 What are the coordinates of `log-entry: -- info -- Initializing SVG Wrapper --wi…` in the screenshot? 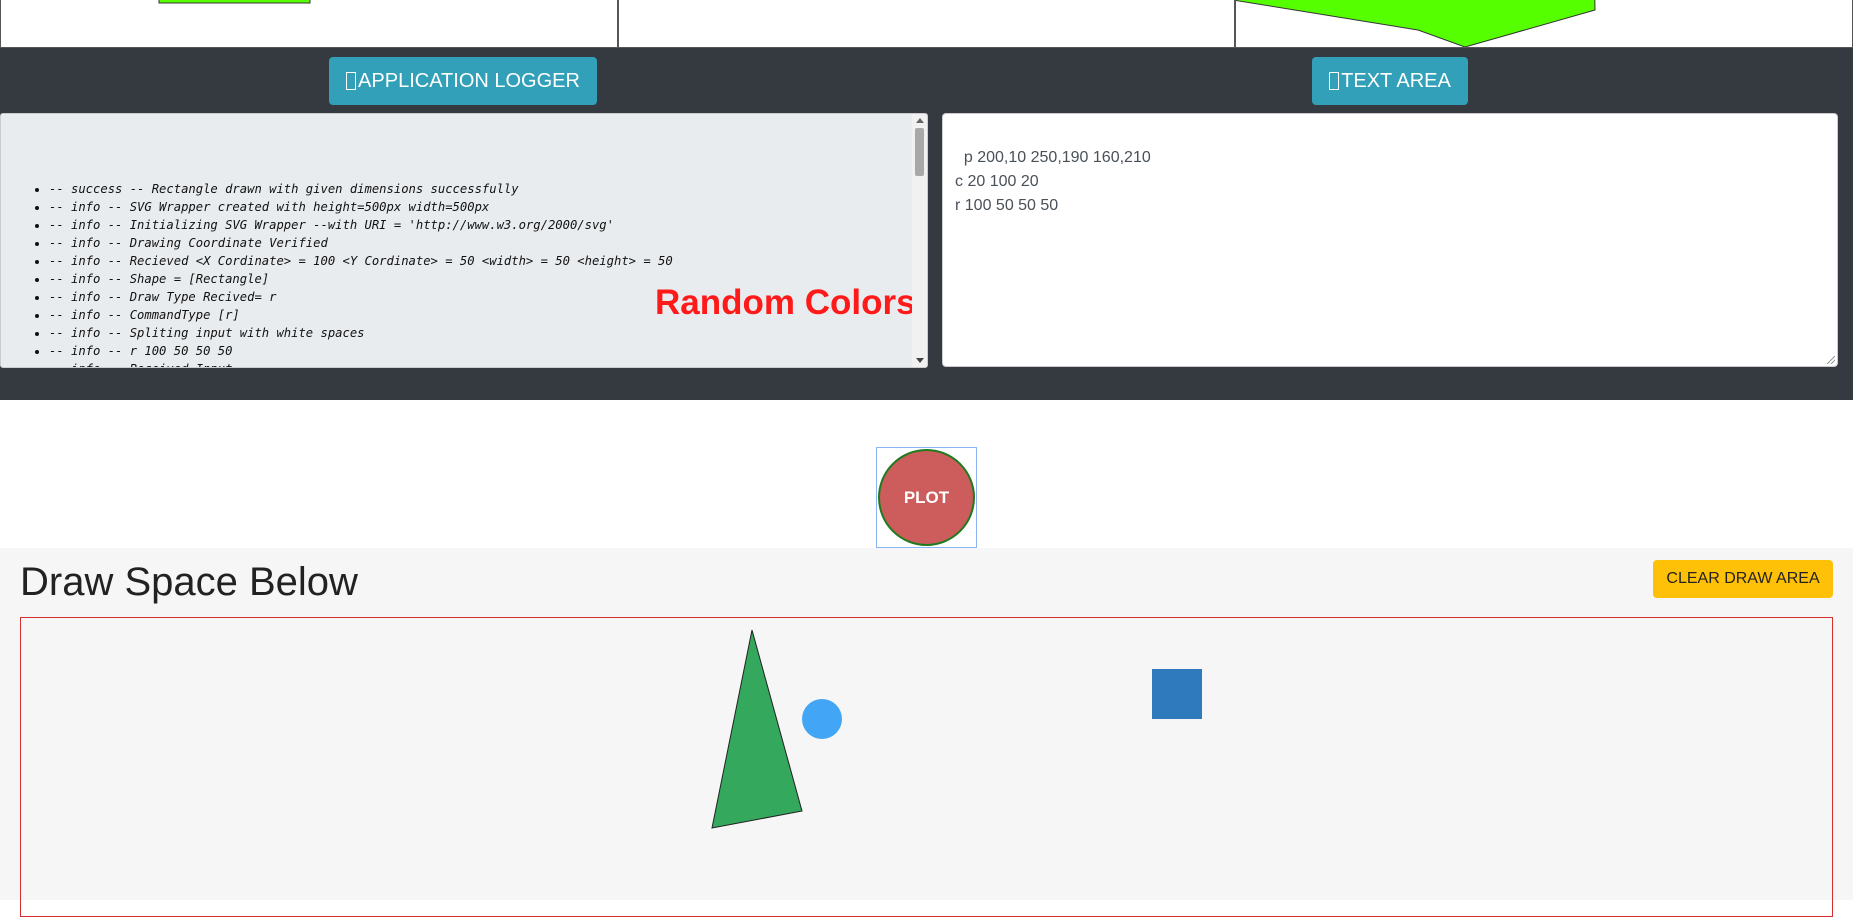 It's located at (361, 225).